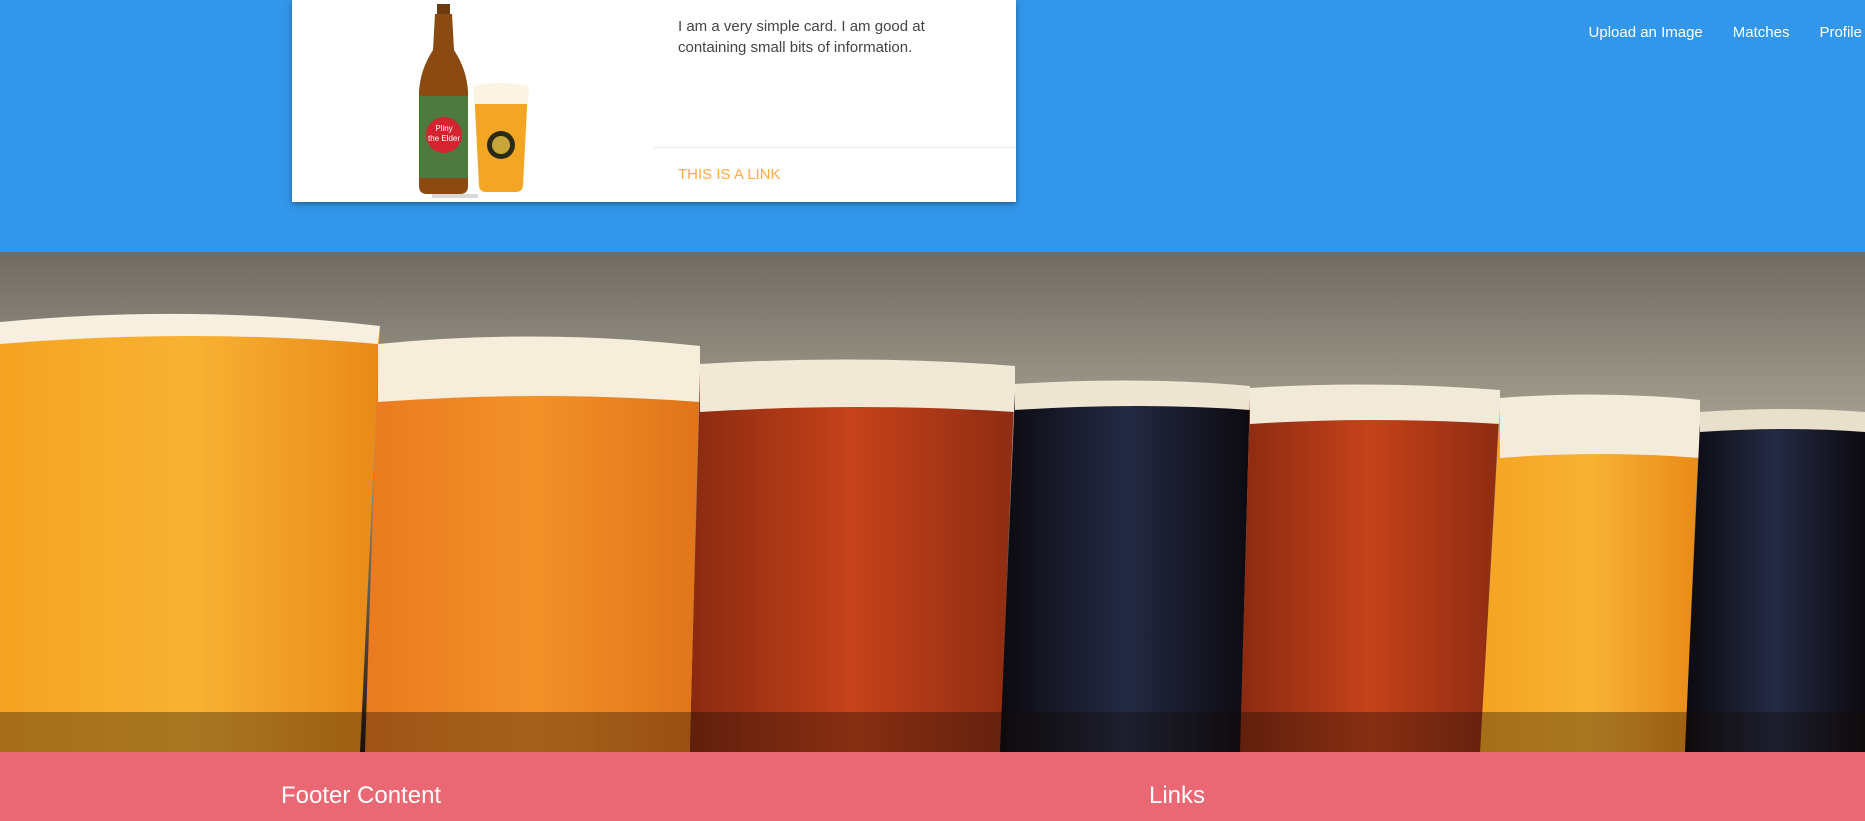 The height and width of the screenshot is (821, 1865). What do you see at coordinates (443, 128) in the screenshot?
I see `bottle-label-line1: Pliny` at bounding box center [443, 128].